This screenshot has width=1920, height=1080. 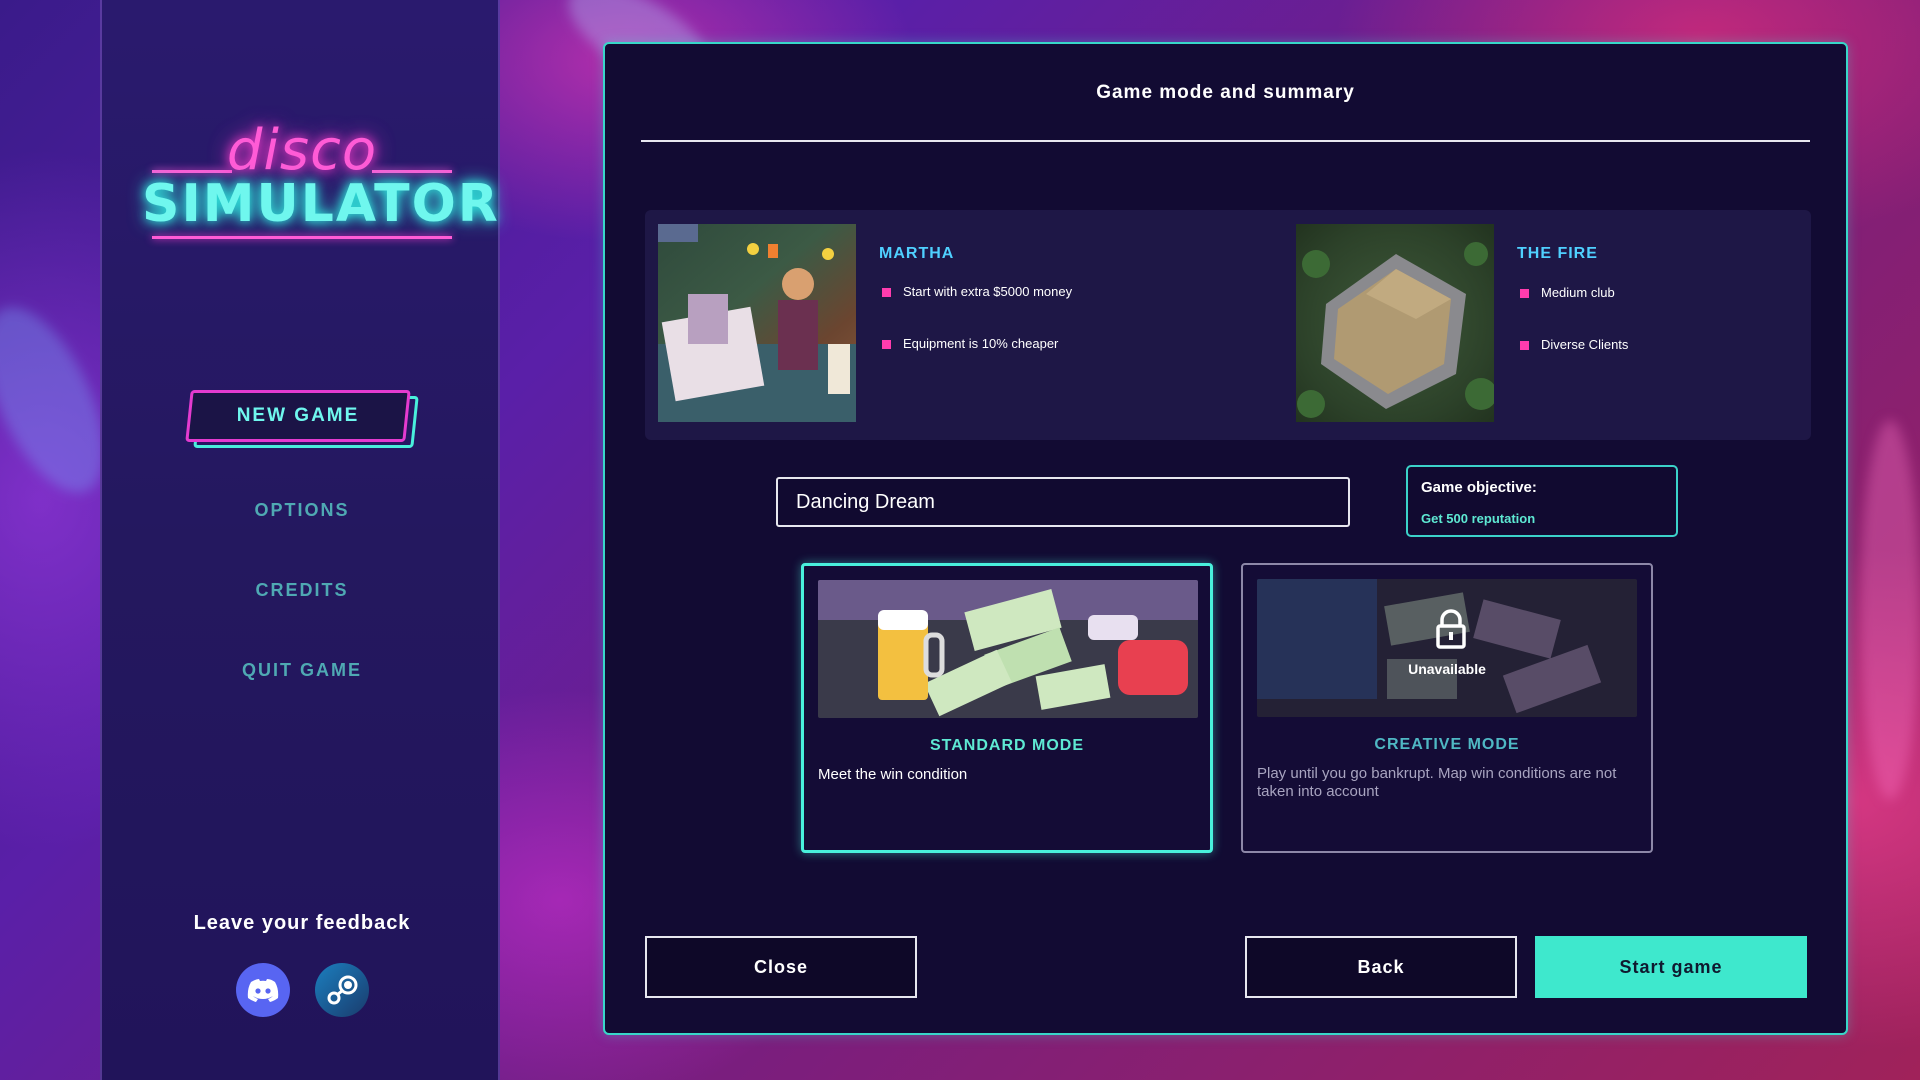 I want to click on standard-mode-image, so click(x=1008, y=649).